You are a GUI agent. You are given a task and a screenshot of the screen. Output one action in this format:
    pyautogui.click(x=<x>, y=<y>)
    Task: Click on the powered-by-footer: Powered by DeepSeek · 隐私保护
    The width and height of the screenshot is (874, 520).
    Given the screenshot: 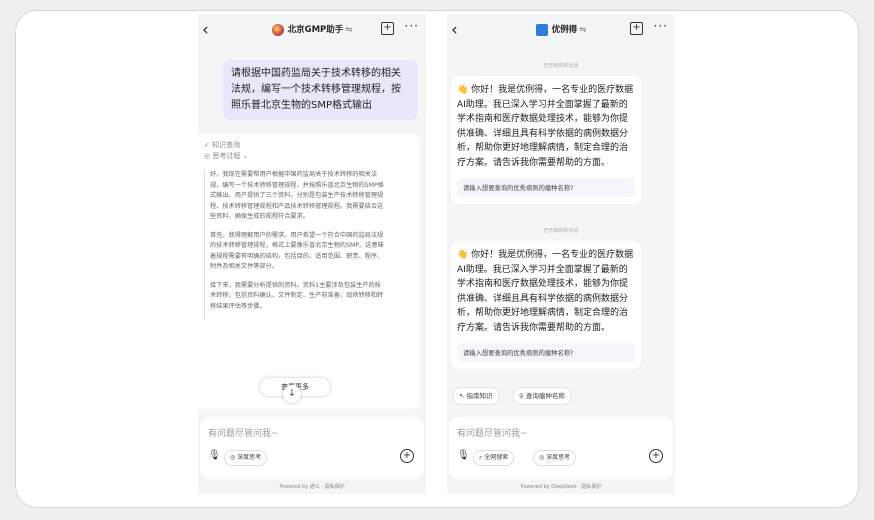 What is the action you would take?
    pyautogui.click(x=561, y=487)
    